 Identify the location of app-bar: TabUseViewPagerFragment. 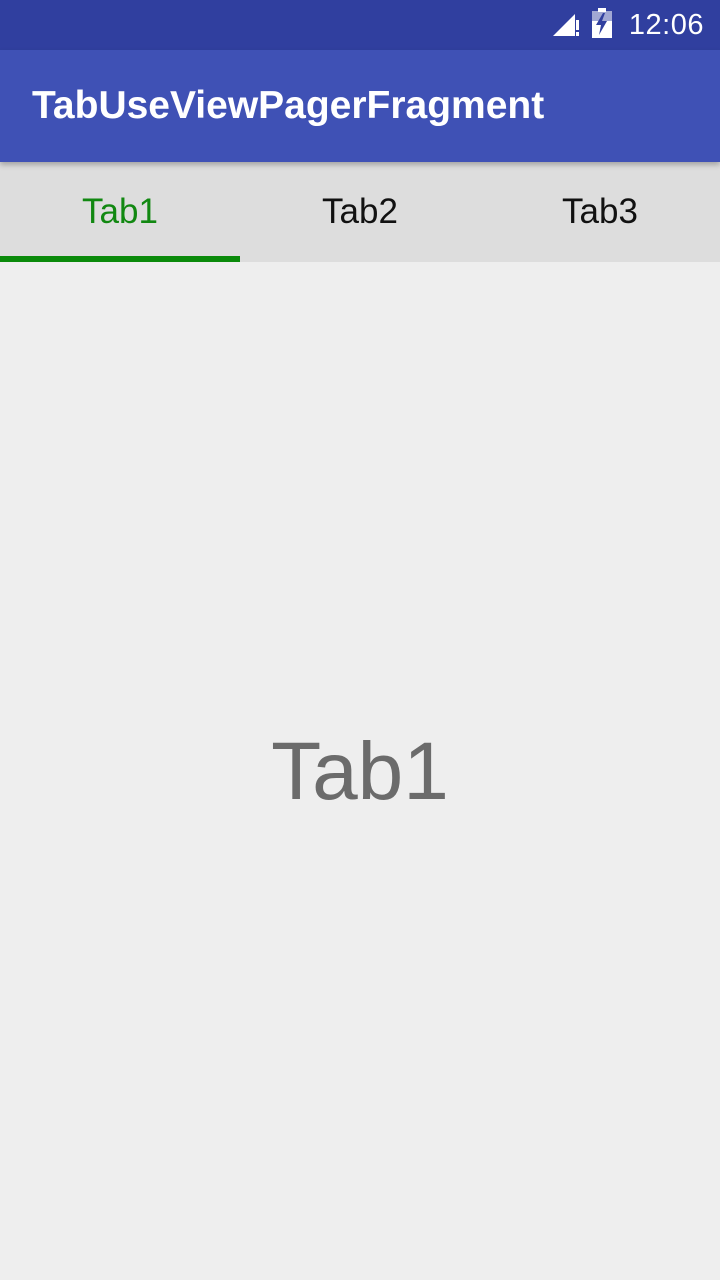
(360, 106).